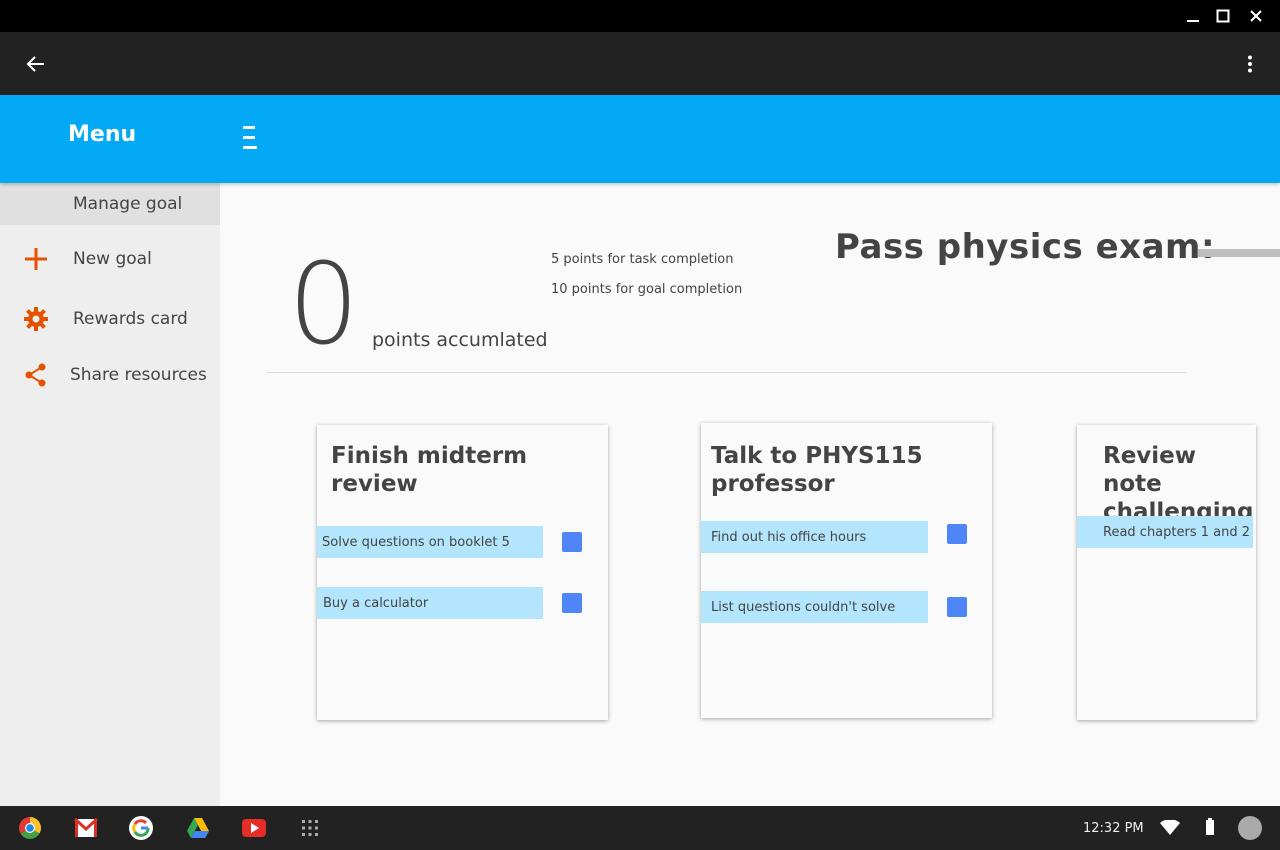 The height and width of the screenshot is (850, 1280). Describe the element at coordinates (1239, 253) in the screenshot. I see `goal-progress-bar` at that location.